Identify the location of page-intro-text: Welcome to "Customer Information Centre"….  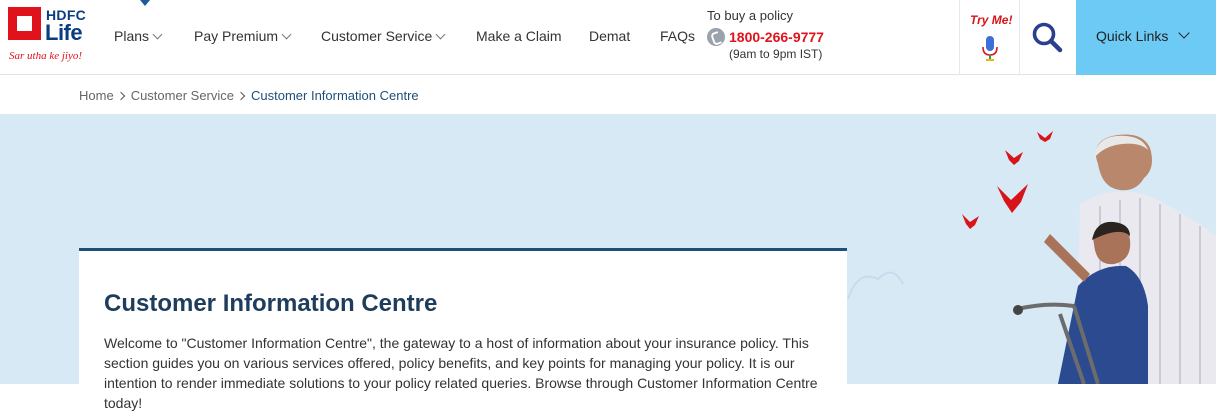
(461, 373).